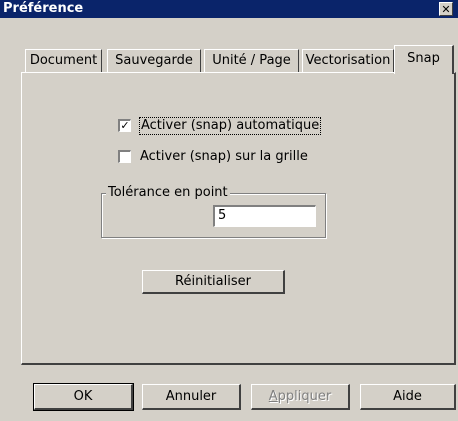 This screenshot has width=458, height=421. Describe the element at coordinates (168, 193) in the screenshot. I see `tolerance-group-label: Tolérance en point` at that location.